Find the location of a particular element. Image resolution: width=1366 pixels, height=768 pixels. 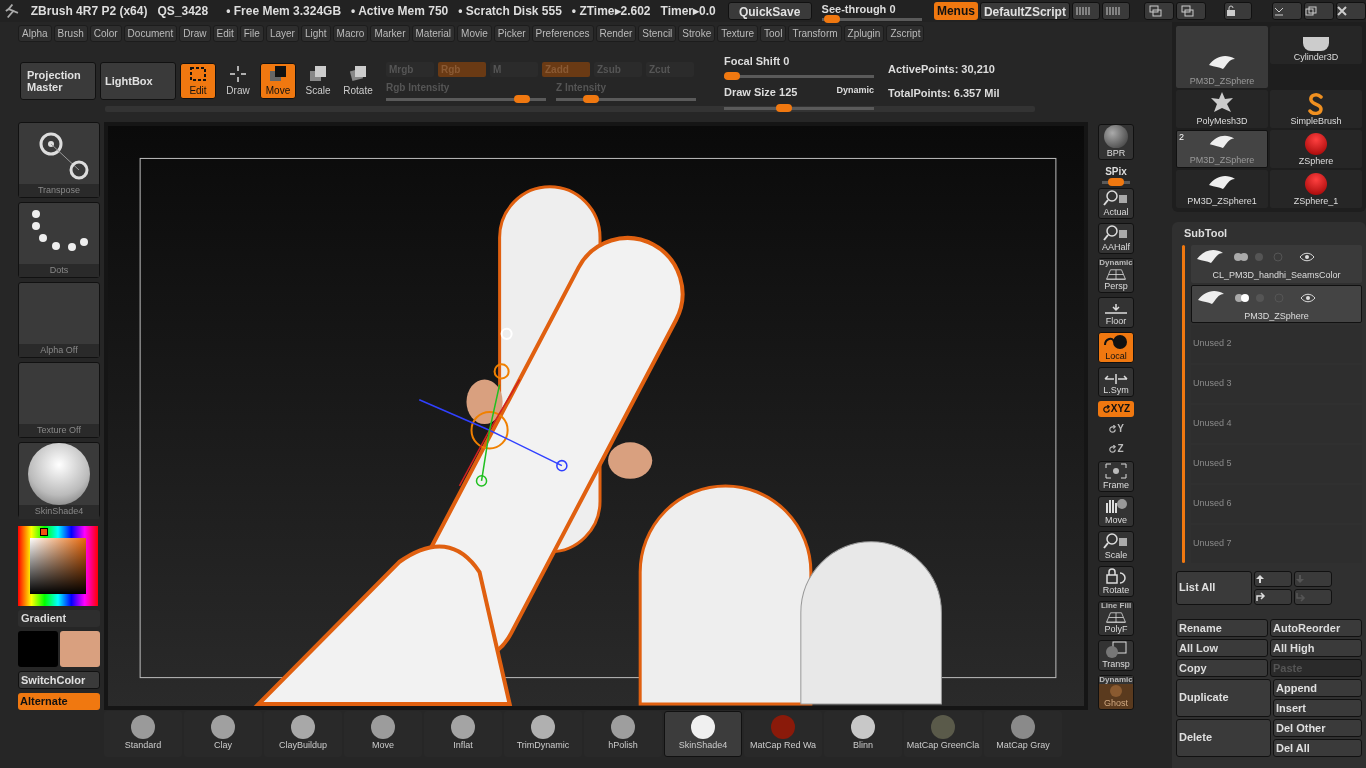

brush-tile: Alpha Off is located at coordinates (59, 320).